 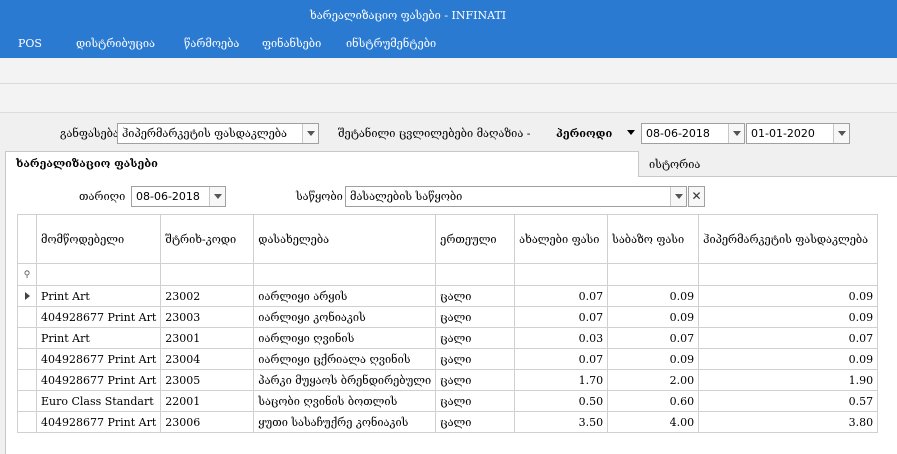 I want to click on cell-discount: 3.80, so click(x=788, y=422).